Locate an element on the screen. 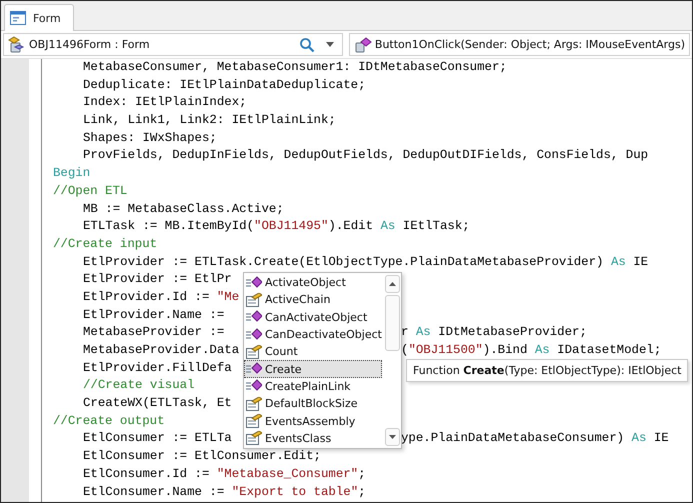 The width and height of the screenshot is (693, 503). completion-item: DefaultBlockSize is located at coordinates (313, 403).